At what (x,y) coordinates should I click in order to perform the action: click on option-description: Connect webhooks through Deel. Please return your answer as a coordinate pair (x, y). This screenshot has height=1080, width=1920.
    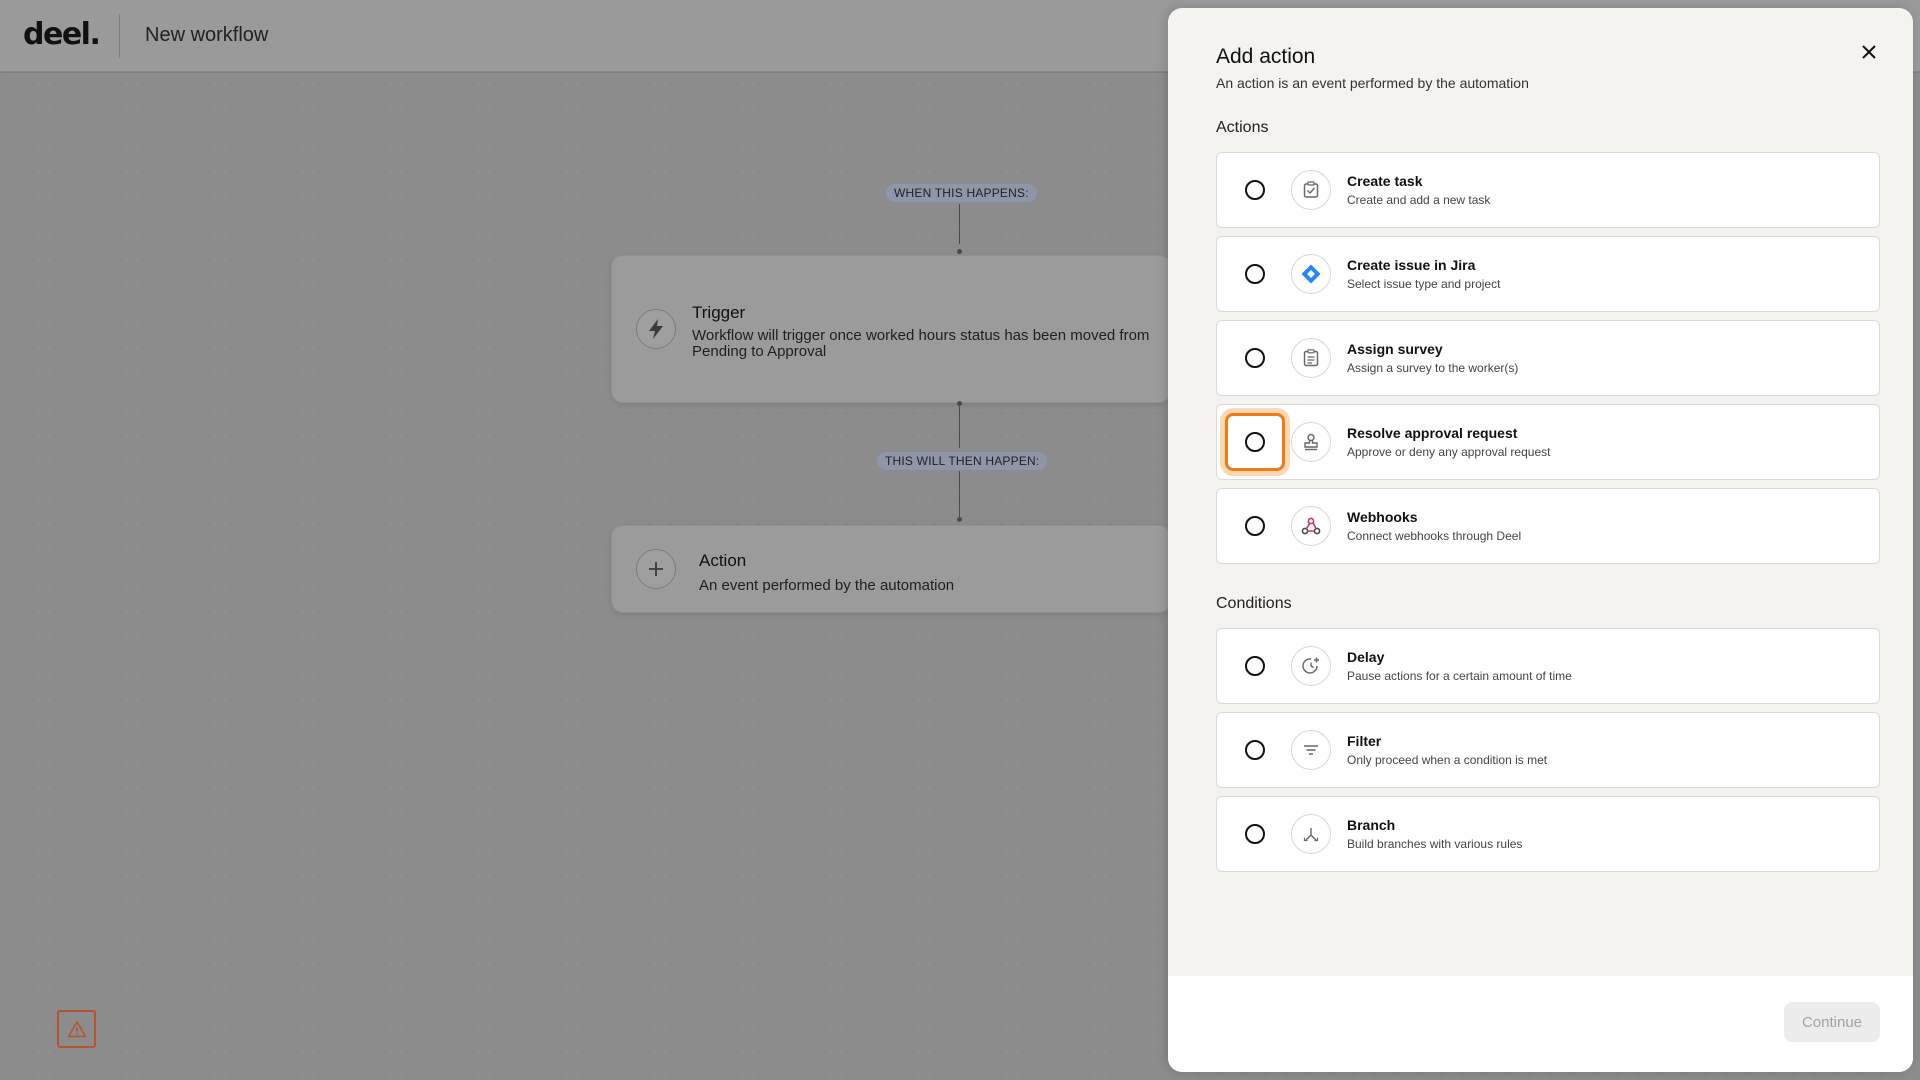
    Looking at the image, I should click on (1434, 536).